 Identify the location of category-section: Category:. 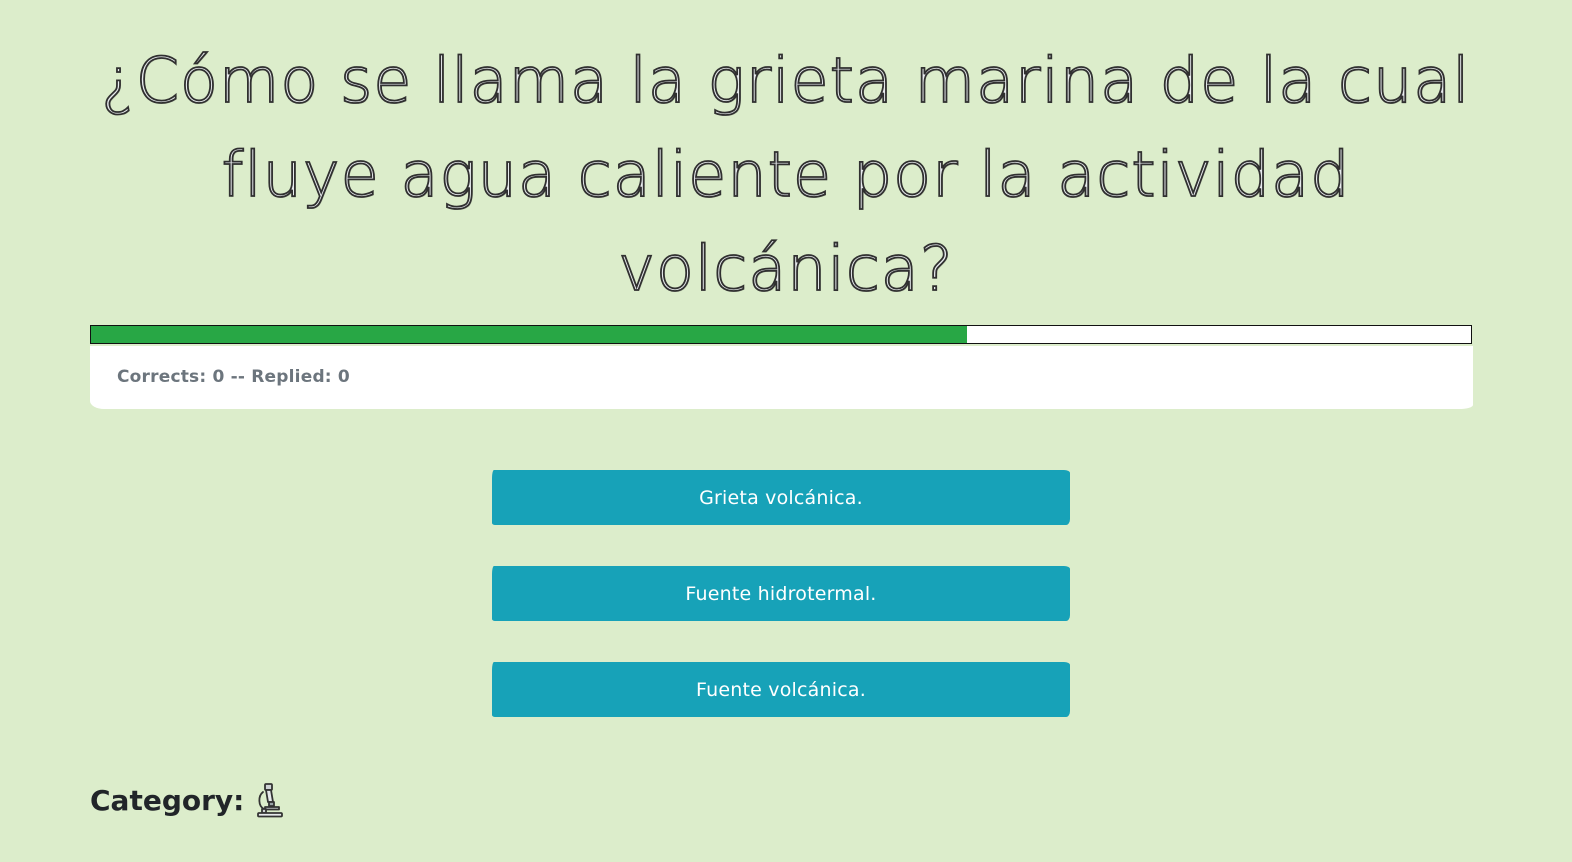
(188, 800).